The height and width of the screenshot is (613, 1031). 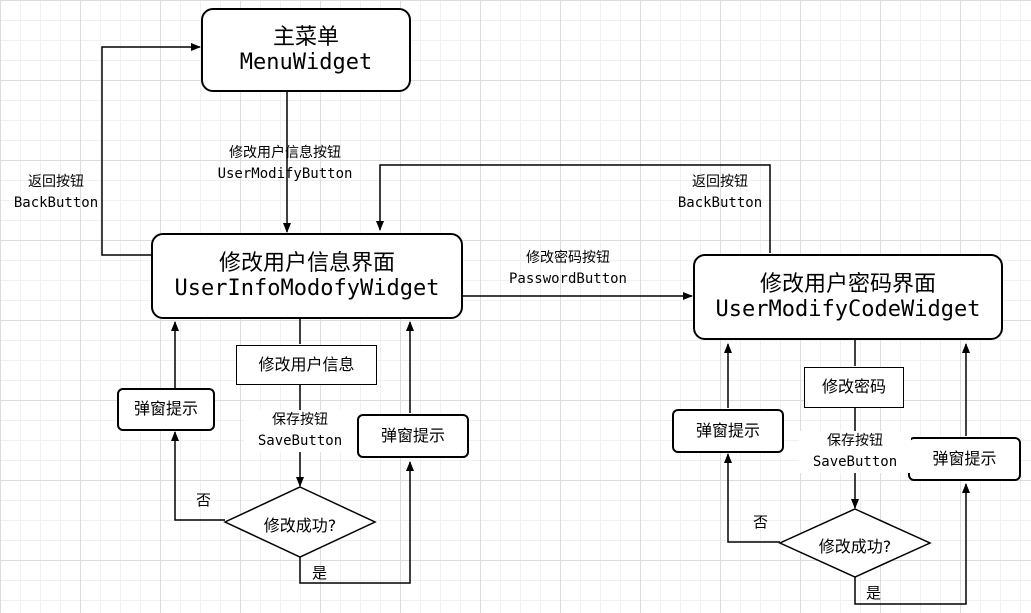 I want to click on save-button-left-cn: 保存按钮, so click(x=300, y=420).